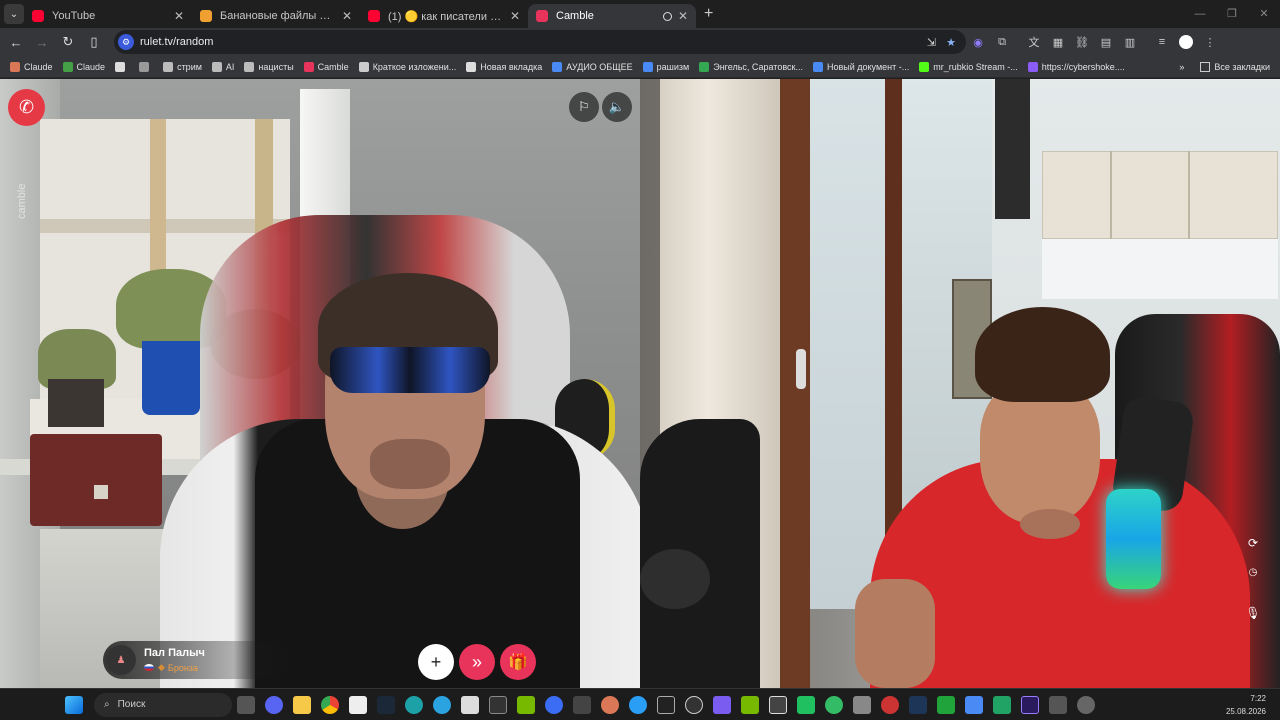 This screenshot has width=1280, height=720. Describe the element at coordinates (518, 662) in the screenshot. I see `gift-button: 🎁` at that location.